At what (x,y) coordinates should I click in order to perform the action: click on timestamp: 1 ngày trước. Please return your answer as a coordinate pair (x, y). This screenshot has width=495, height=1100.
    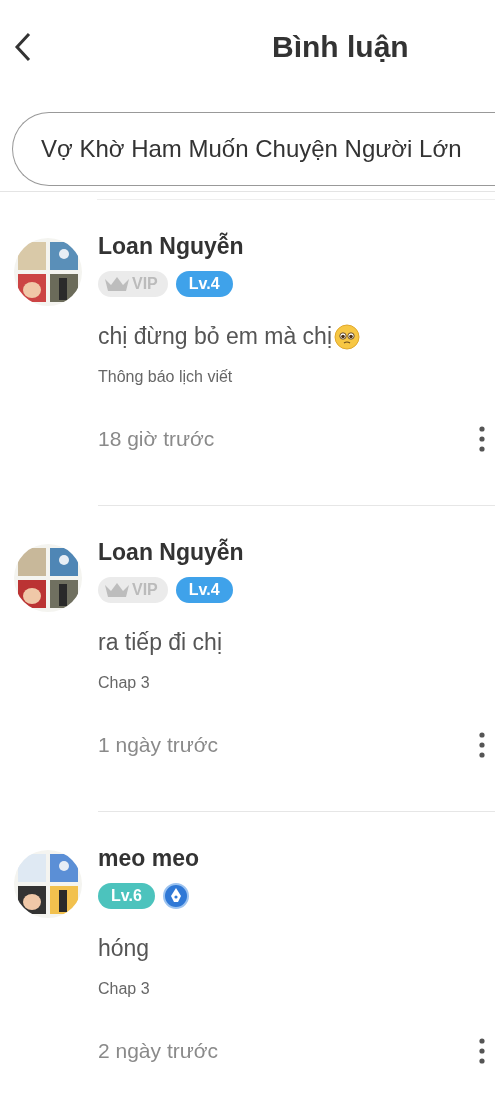
    Looking at the image, I should click on (158, 745).